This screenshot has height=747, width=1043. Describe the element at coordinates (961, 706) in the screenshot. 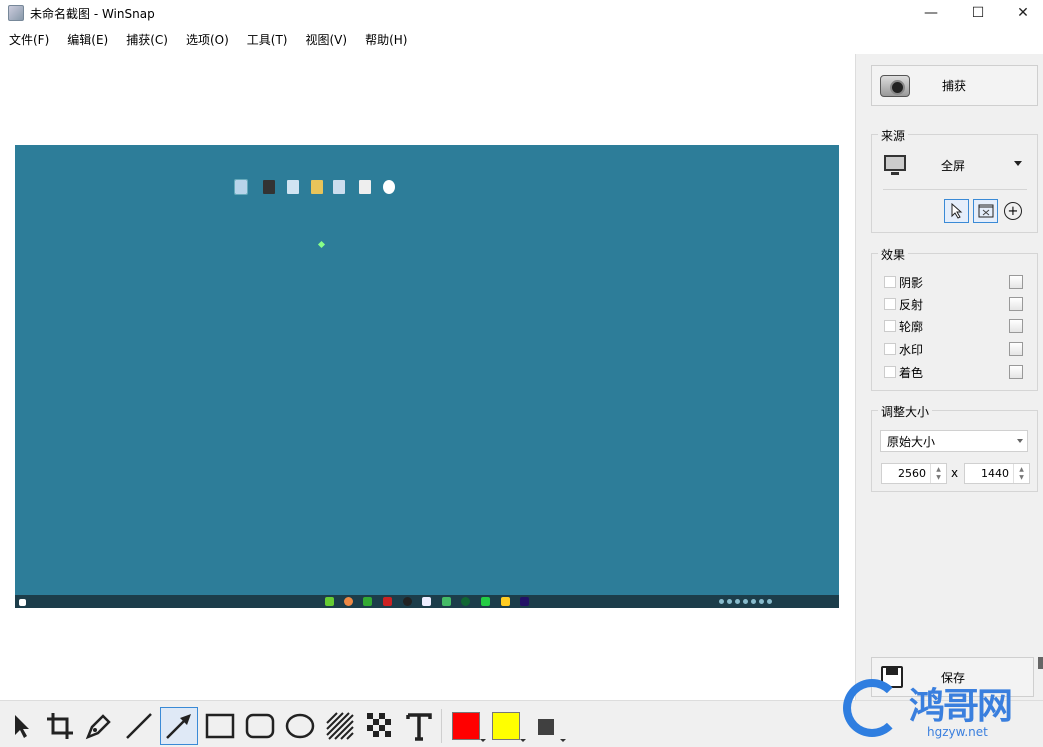

I see `watermark-brand: 鸿哥网` at that location.